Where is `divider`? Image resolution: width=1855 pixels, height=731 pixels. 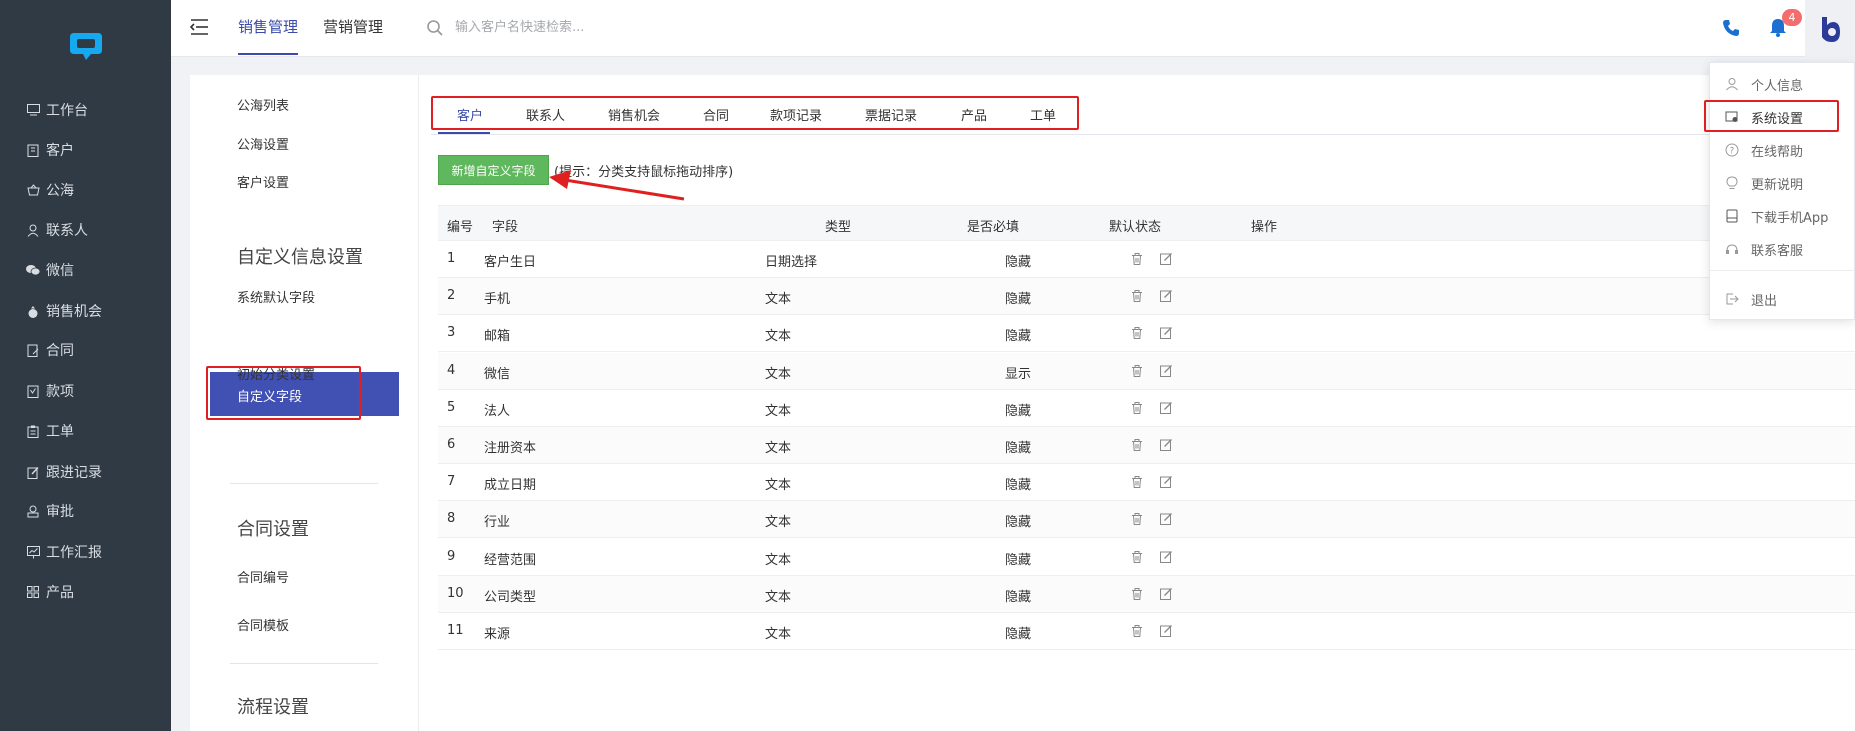
divider is located at coordinates (1782, 270).